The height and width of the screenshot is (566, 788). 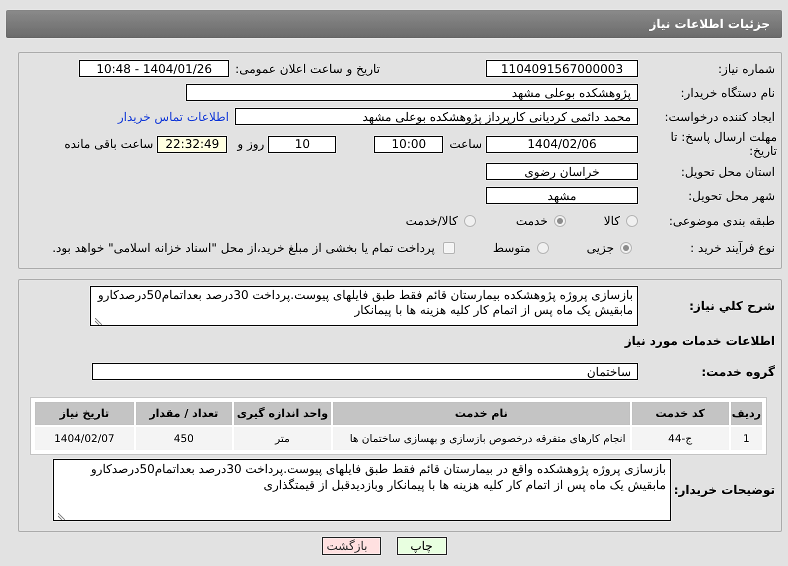 What do you see at coordinates (699, 341) in the screenshot?
I see `section-heading: اطلاعات خدمات مورد نیاز` at bounding box center [699, 341].